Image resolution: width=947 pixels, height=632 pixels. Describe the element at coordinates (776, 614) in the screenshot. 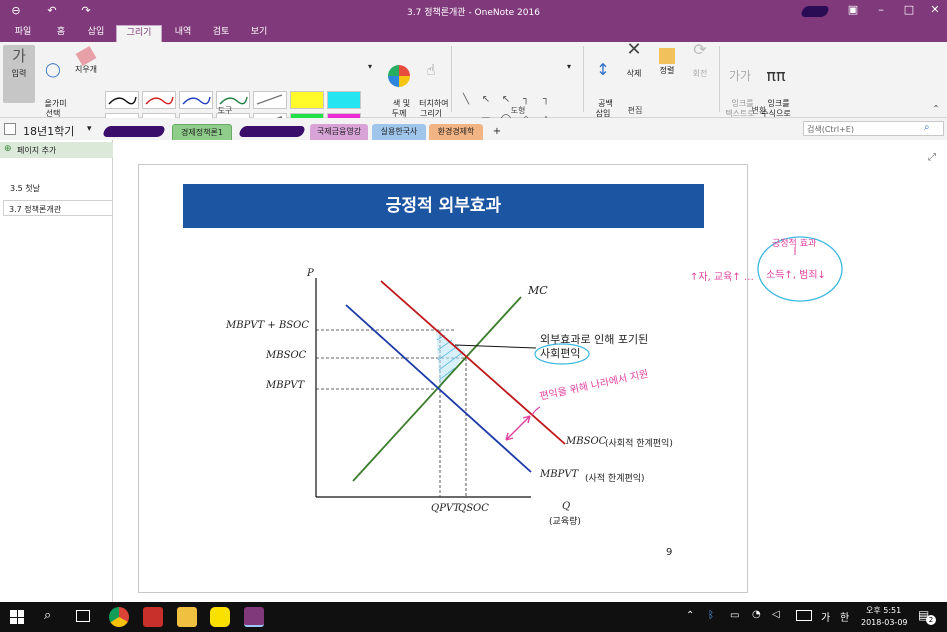

I see `volume-icon: ◁` at that location.